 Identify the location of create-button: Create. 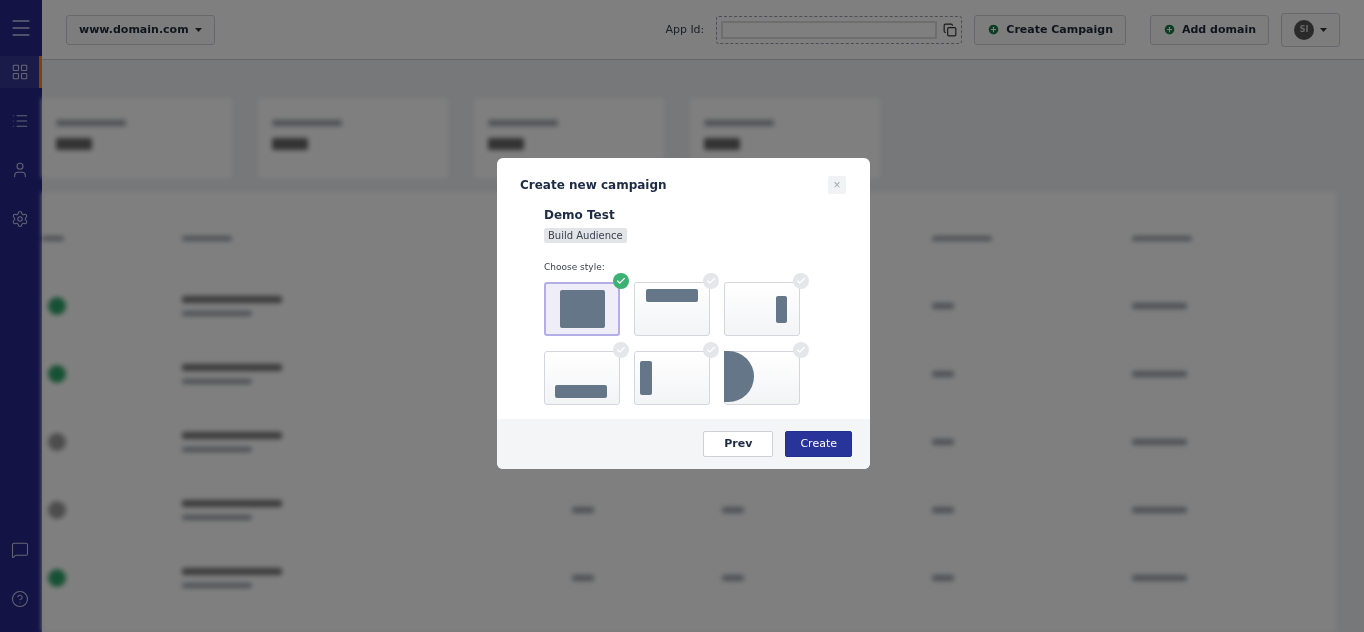
(818, 443).